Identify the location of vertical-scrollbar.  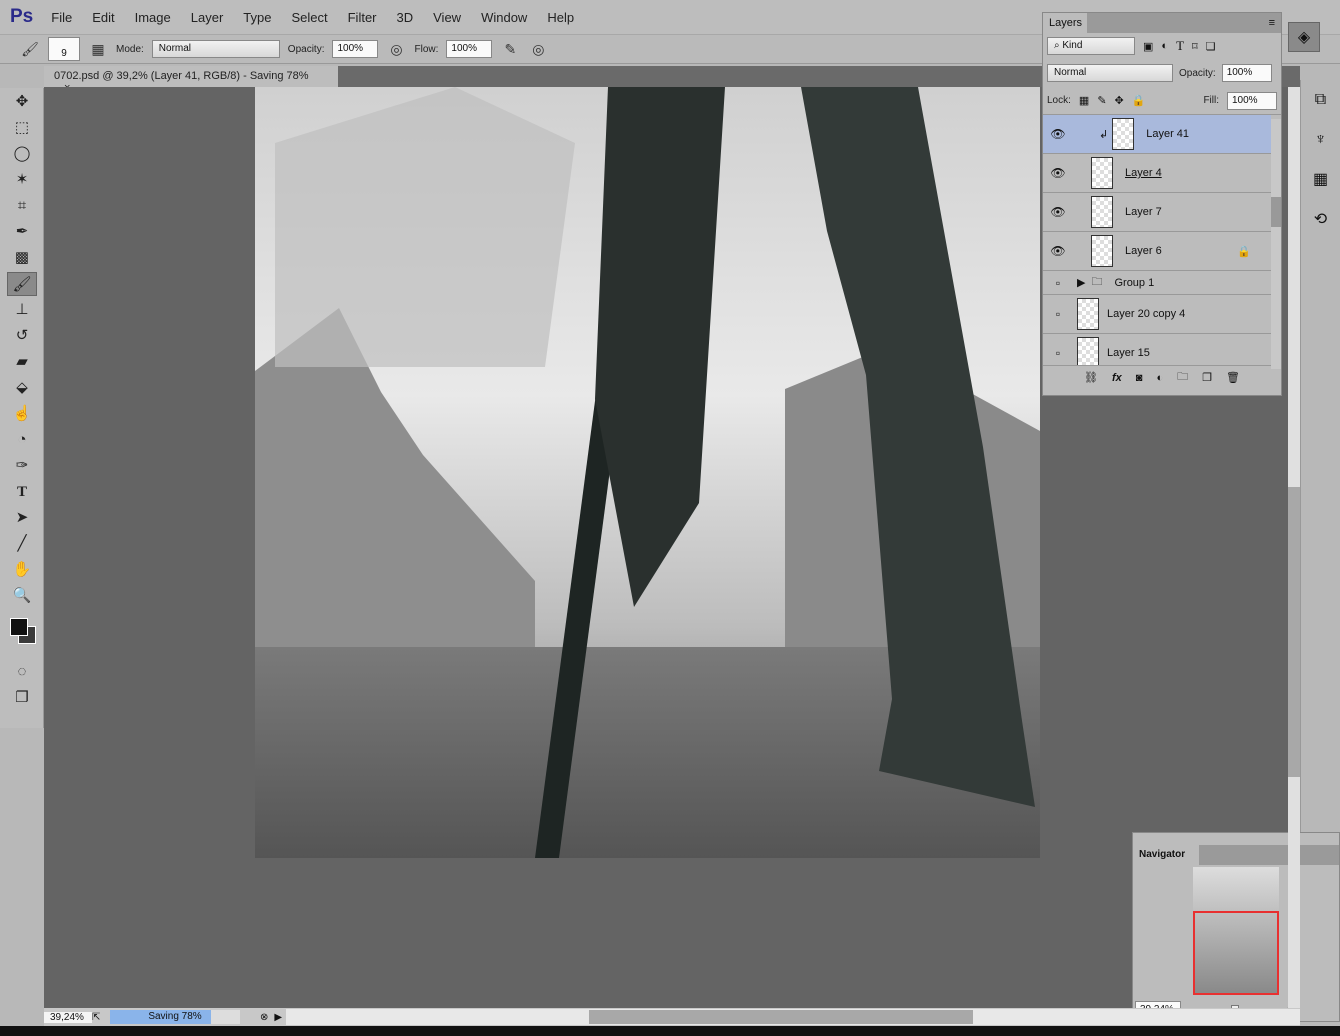
(1294, 547).